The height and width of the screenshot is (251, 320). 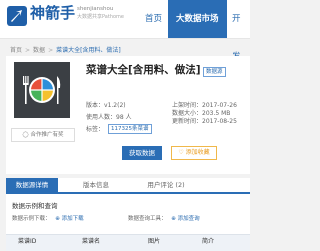 I want to click on detail-tabs: 数据源详情 版本信息 用户评论 (2), so click(x=128, y=186).